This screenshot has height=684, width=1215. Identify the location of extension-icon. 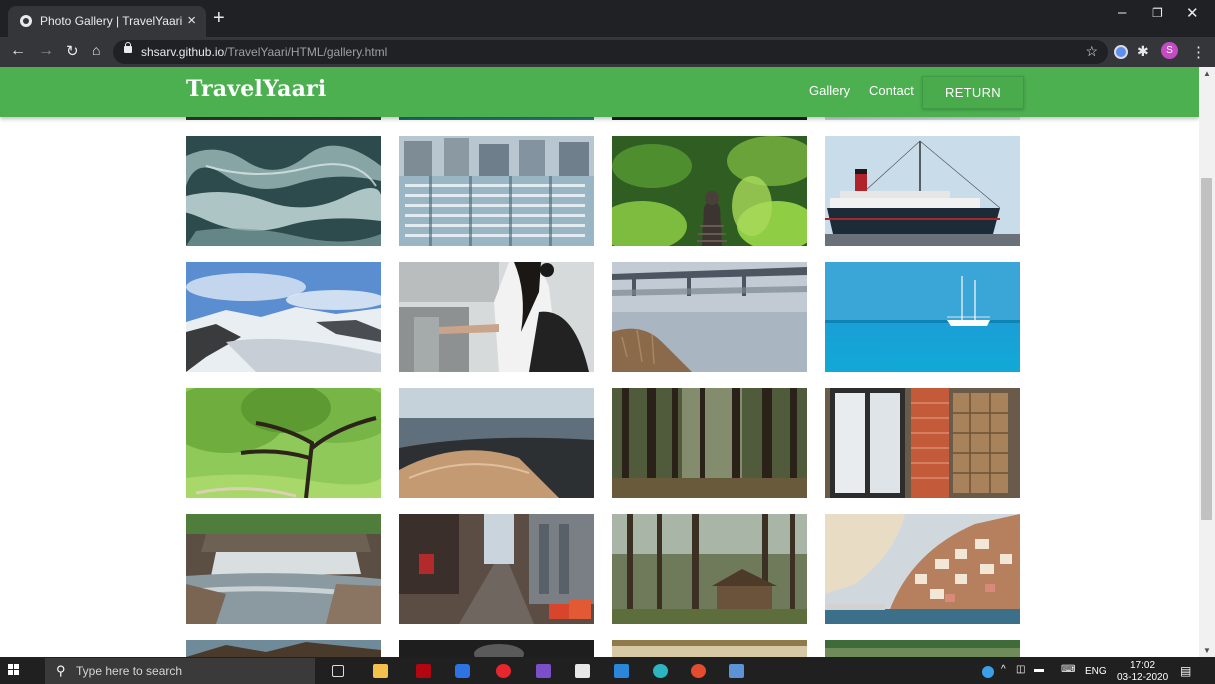
(1121, 52).